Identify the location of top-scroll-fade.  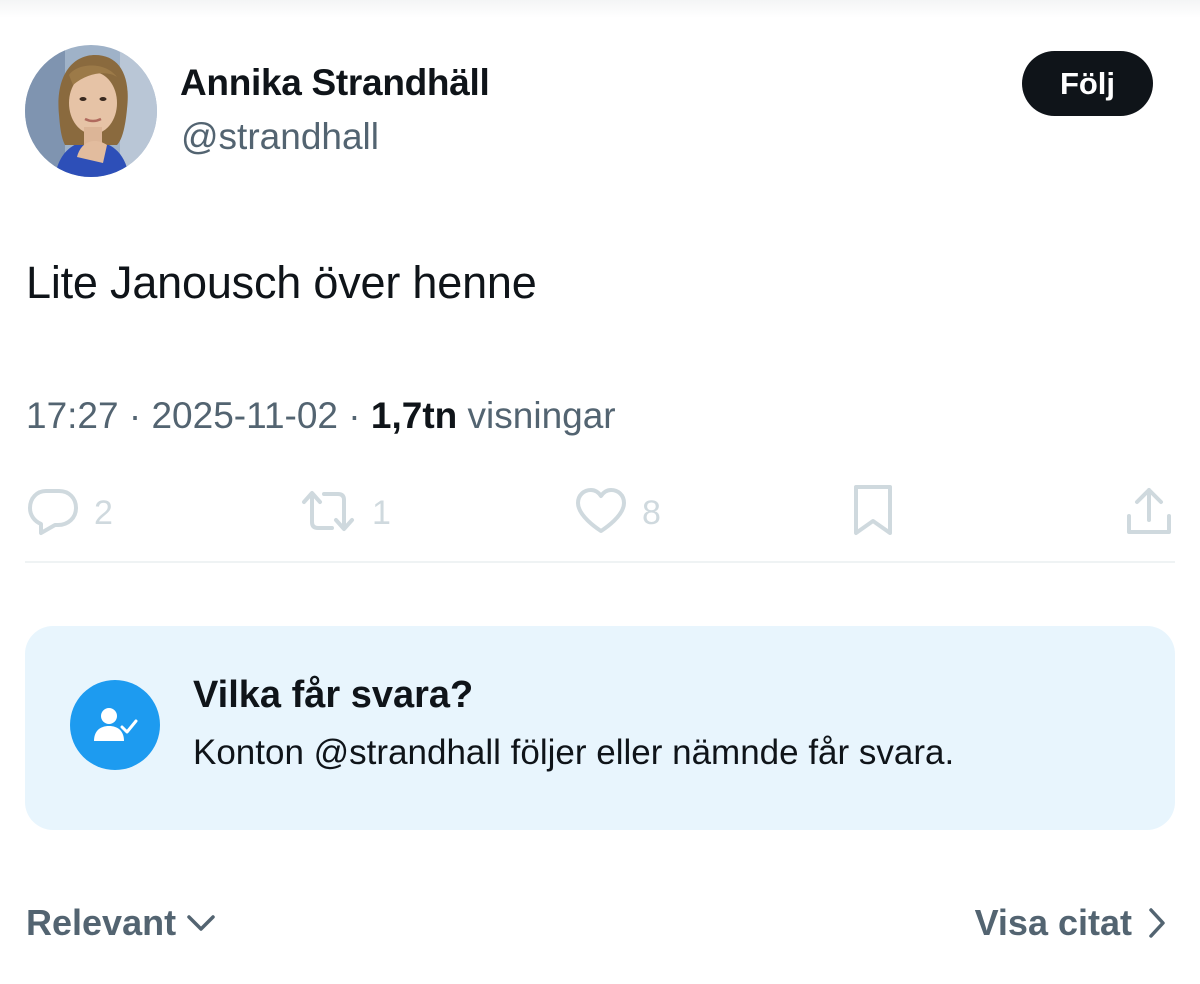
(600, 9).